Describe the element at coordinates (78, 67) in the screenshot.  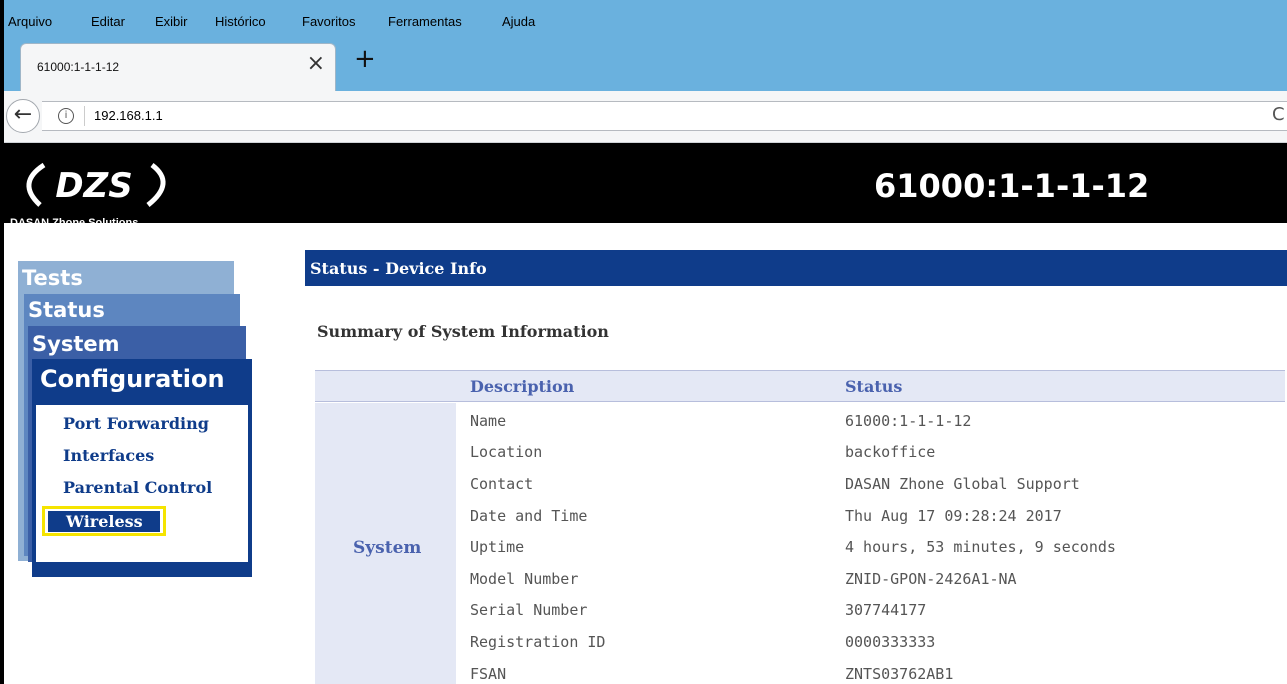
I see `tab-title: 61000:1-1-1-12` at that location.